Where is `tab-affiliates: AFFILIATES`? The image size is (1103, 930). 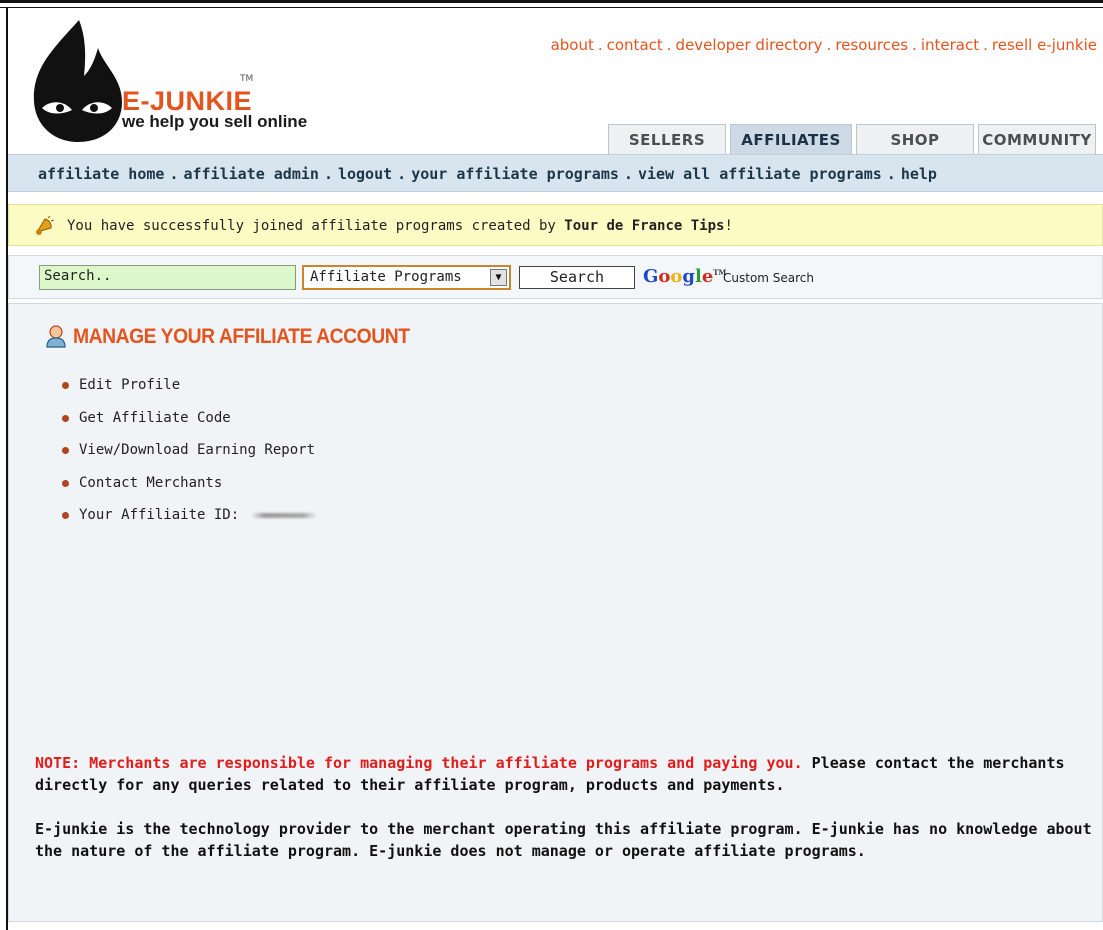 tab-affiliates: AFFILIATES is located at coordinates (791, 139).